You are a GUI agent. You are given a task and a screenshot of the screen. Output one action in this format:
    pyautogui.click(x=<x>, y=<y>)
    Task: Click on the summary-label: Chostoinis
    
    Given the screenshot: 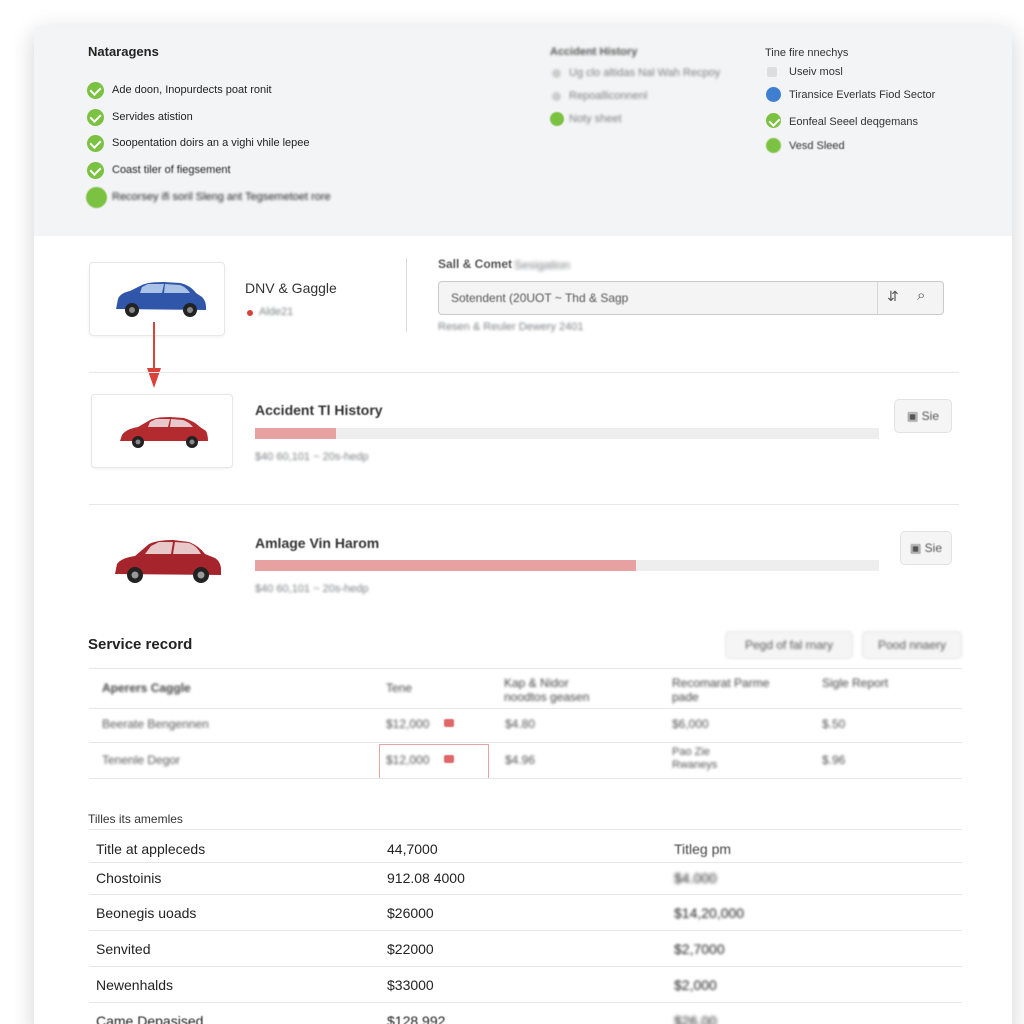 What is the action you would take?
    pyautogui.click(x=129, y=878)
    